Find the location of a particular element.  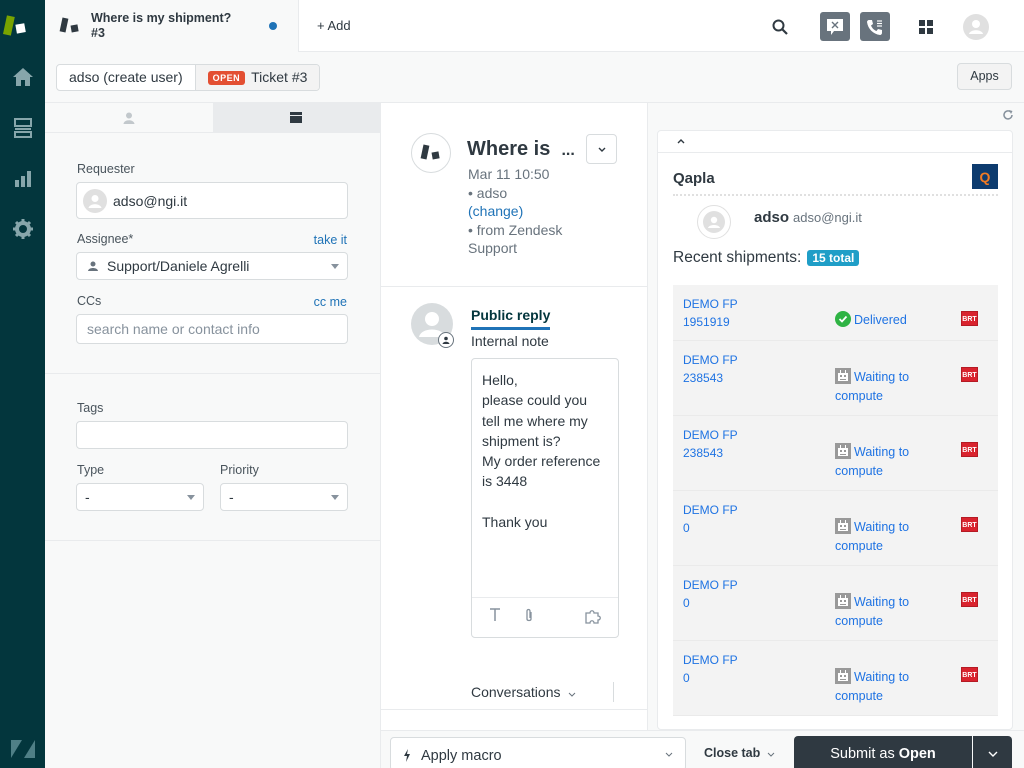

change-requester-link: (change) is located at coordinates (533, 211).